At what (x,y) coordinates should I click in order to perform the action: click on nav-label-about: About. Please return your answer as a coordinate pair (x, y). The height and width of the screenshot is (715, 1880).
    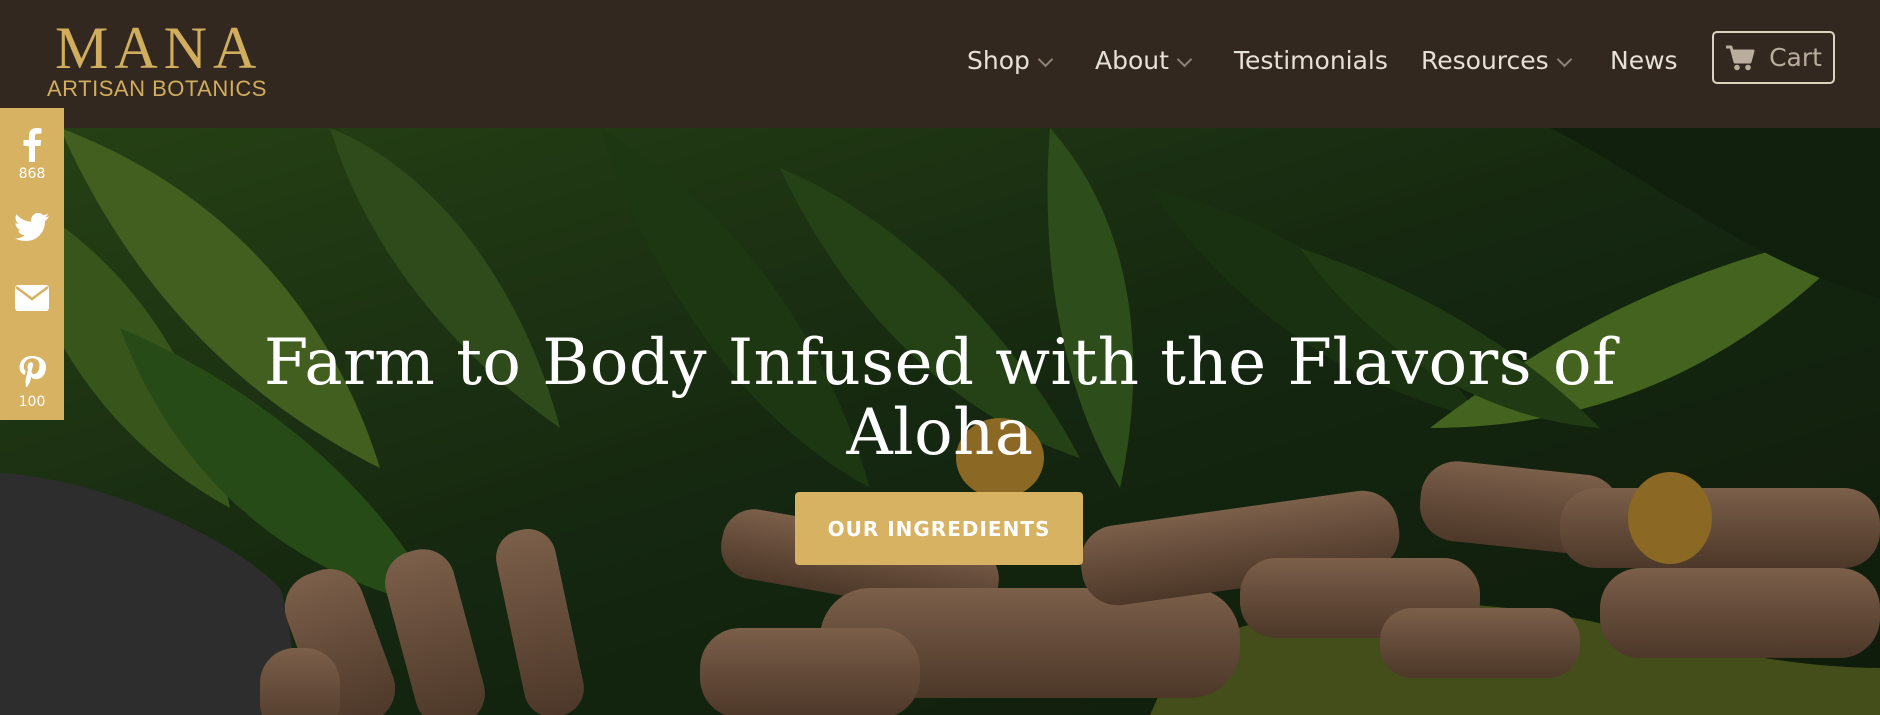
    Looking at the image, I should click on (1132, 60).